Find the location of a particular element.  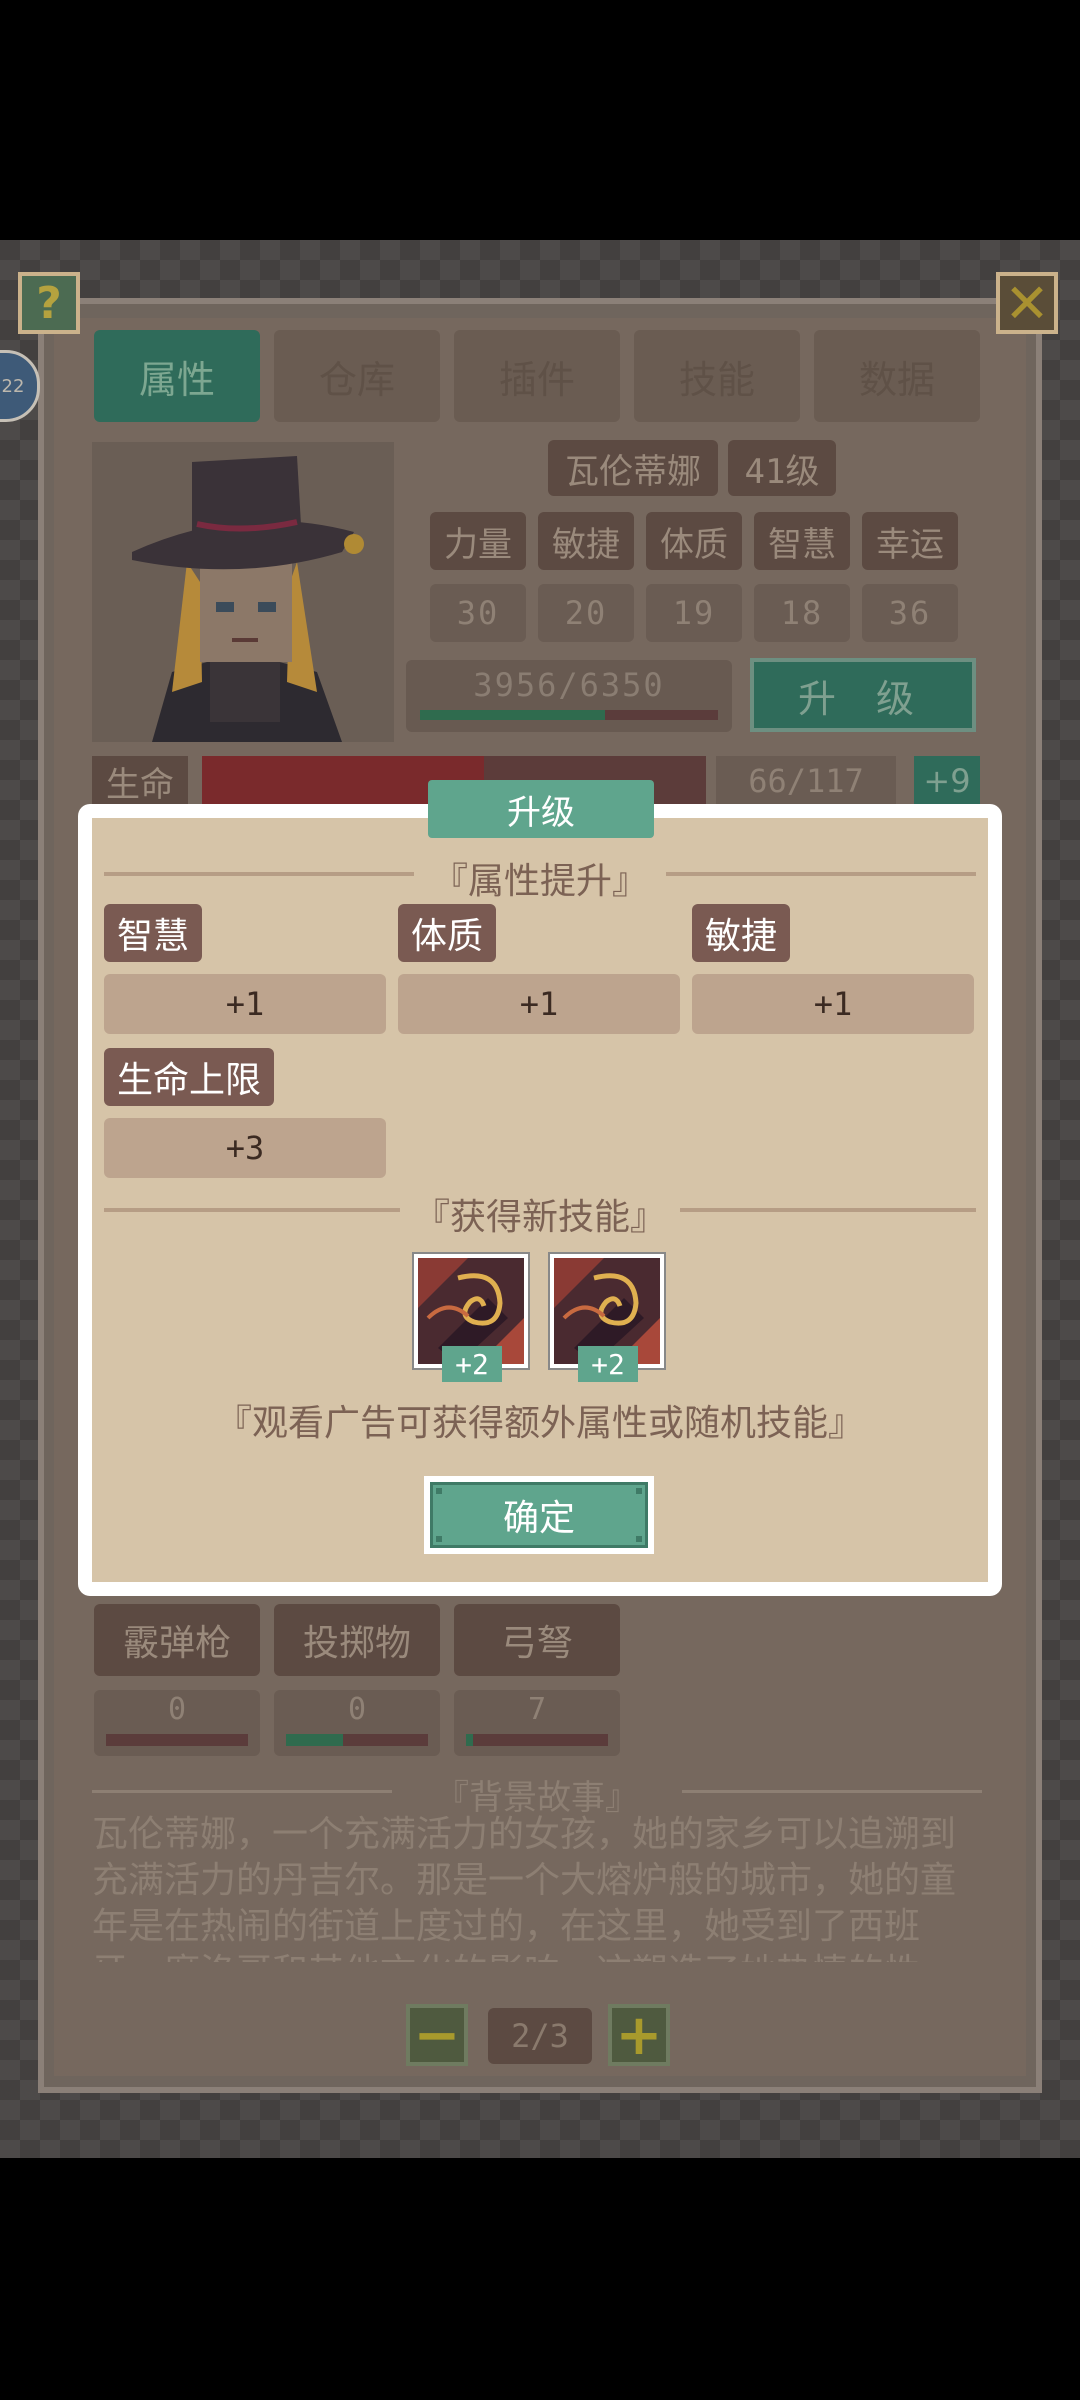

weapon-throwable-bar is located at coordinates (357, 1740).